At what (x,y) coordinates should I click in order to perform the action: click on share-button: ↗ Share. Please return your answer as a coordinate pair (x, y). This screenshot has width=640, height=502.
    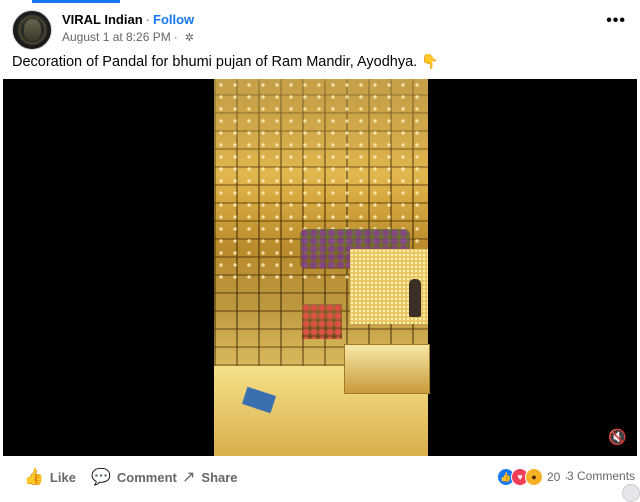
    Looking at the image, I should click on (210, 477).